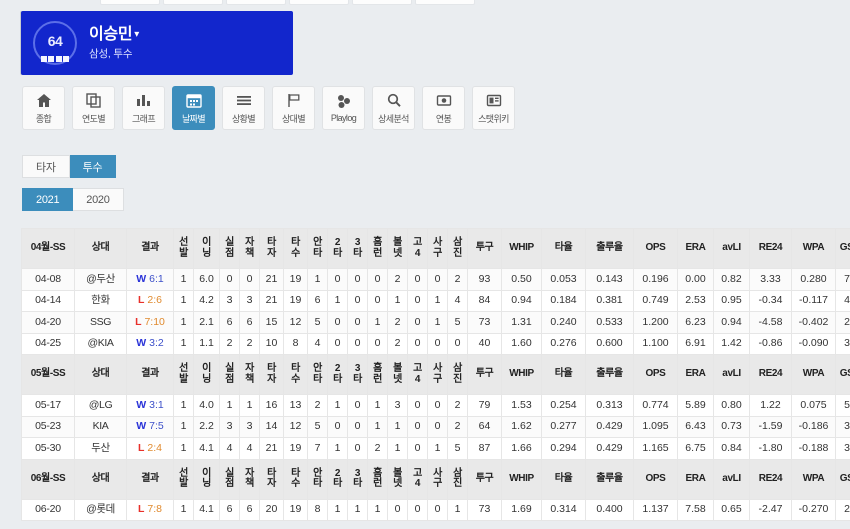 This screenshot has height=529, width=850. What do you see at coordinates (100, 322) in the screenshot?
I see `cell-opponent: SSG` at bounding box center [100, 322].